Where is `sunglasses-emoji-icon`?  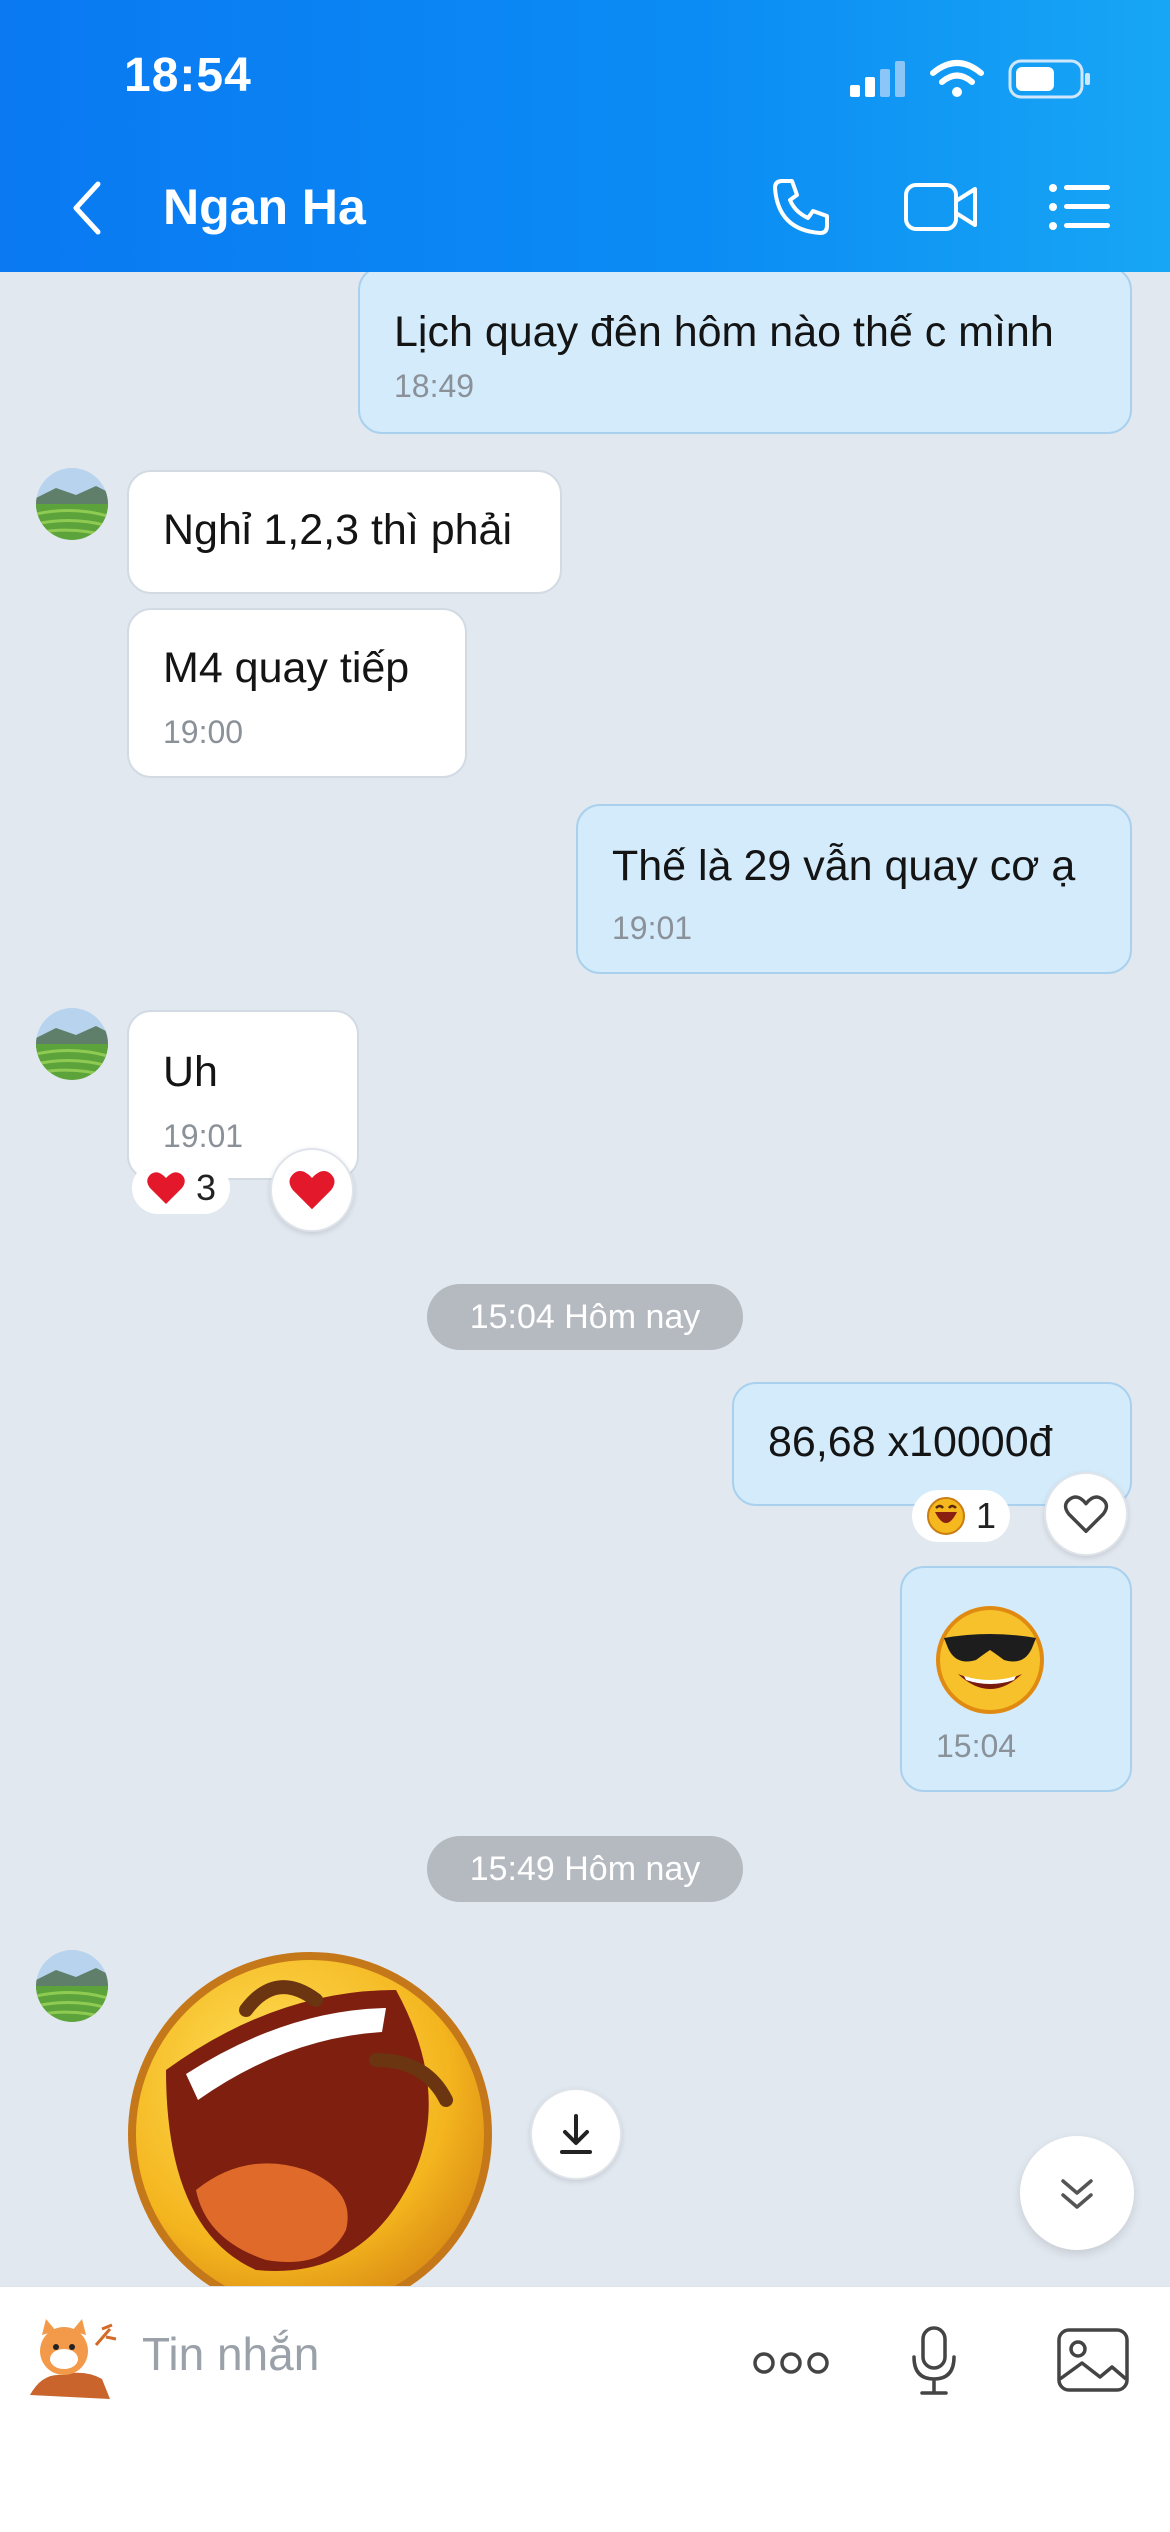
sunglasses-emoji-icon is located at coordinates (990, 1660).